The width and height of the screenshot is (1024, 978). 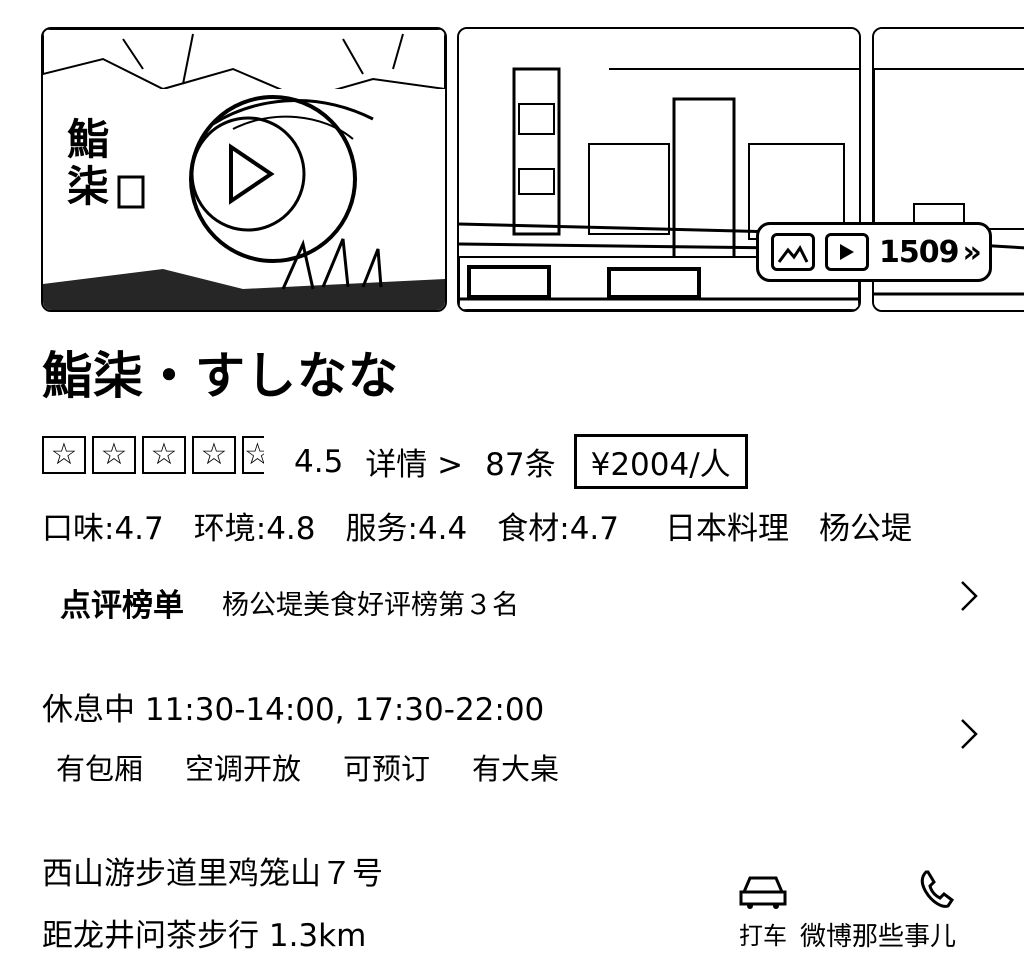 I want to click on media-count: 1509, so click(x=919, y=252).